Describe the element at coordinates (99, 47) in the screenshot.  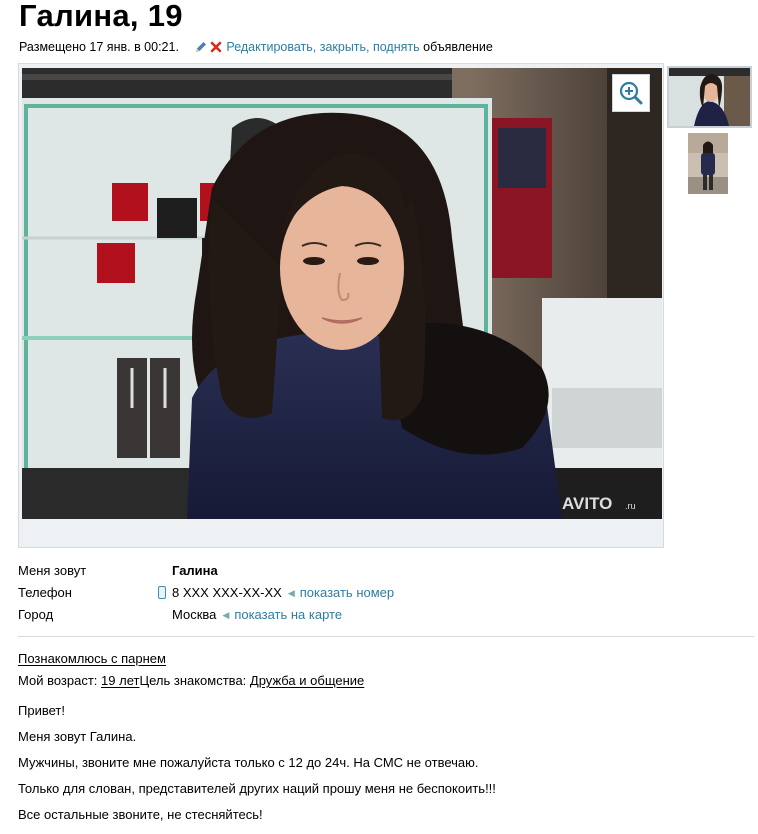
I see `posted-date: Размещено 17 янв. в 00:21.` at that location.